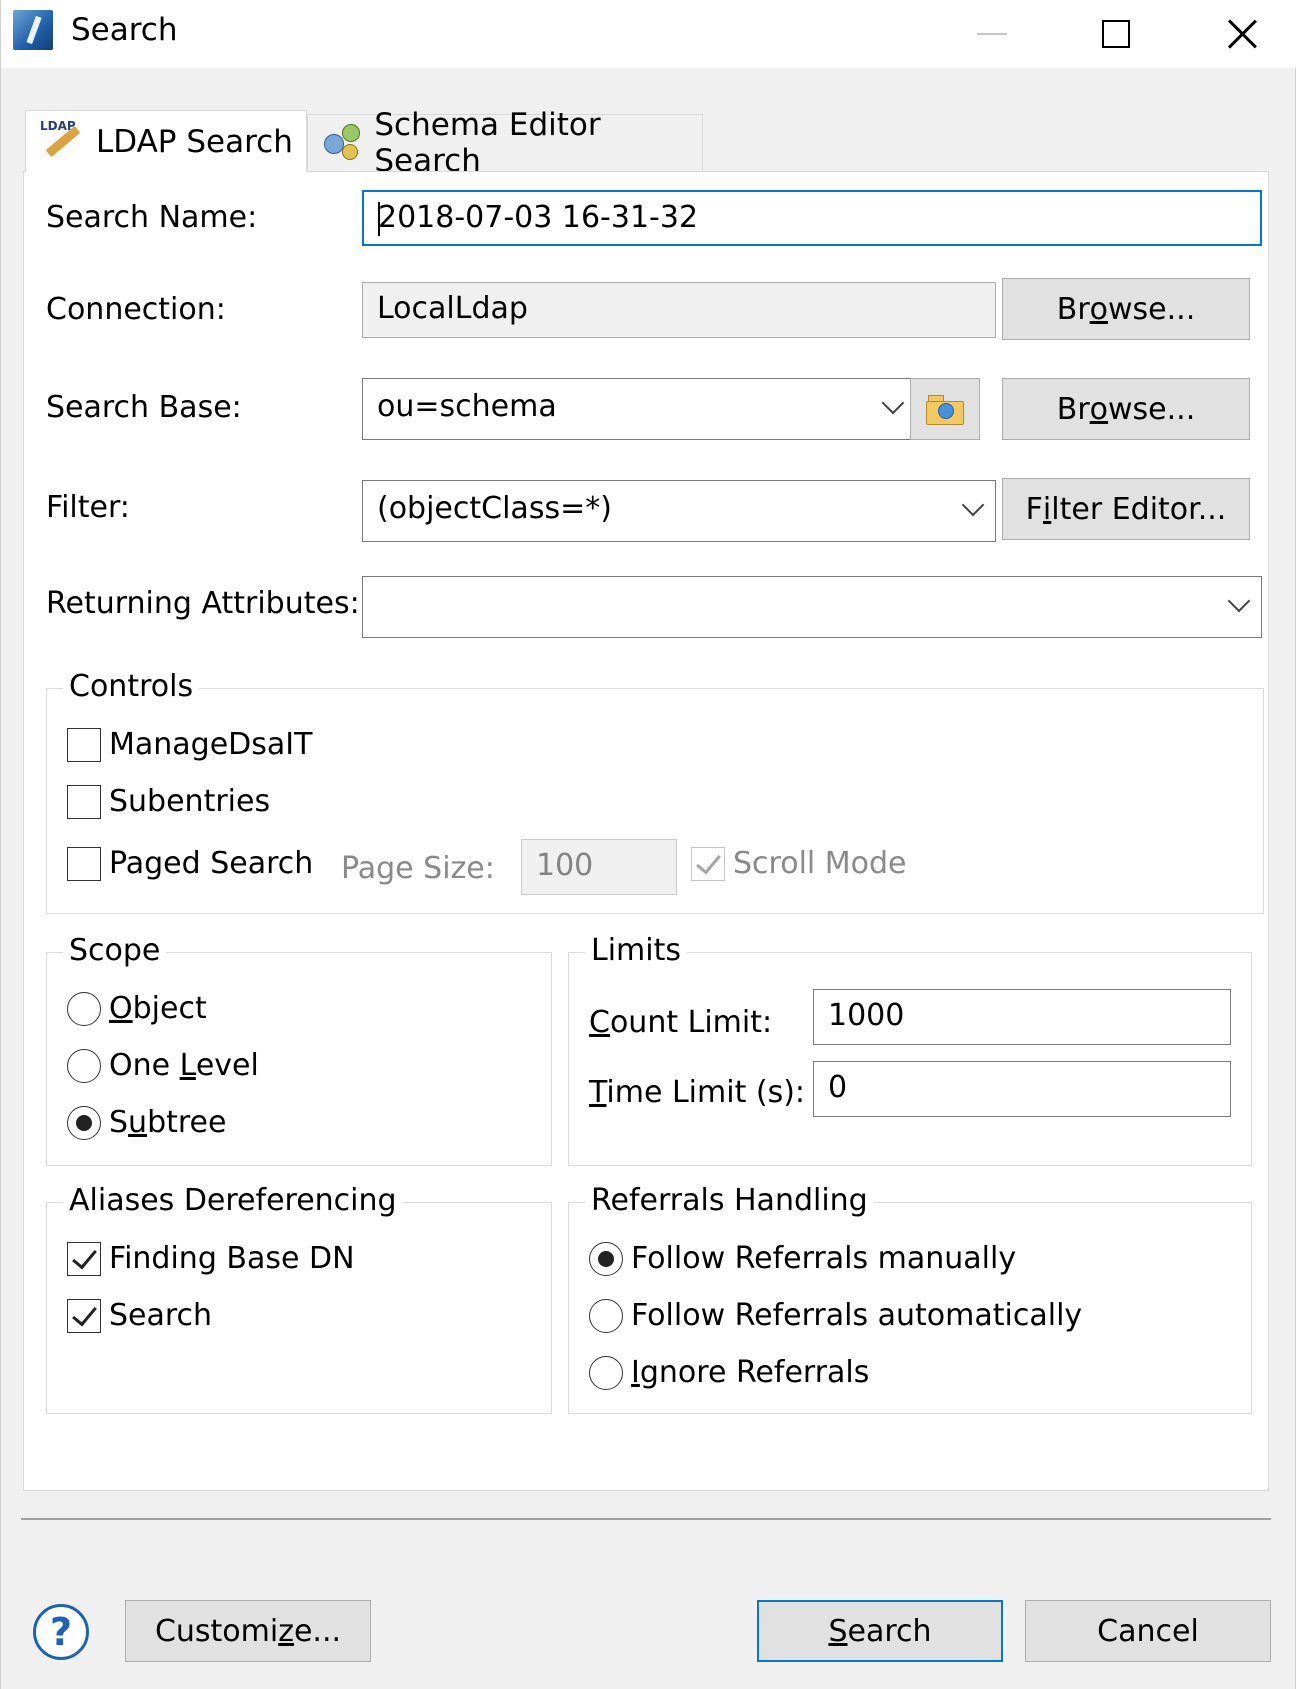  Describe the element at coordinates (139, 1315) in the screenshot. I see `aliases-search-checkbox: Search` at that location.